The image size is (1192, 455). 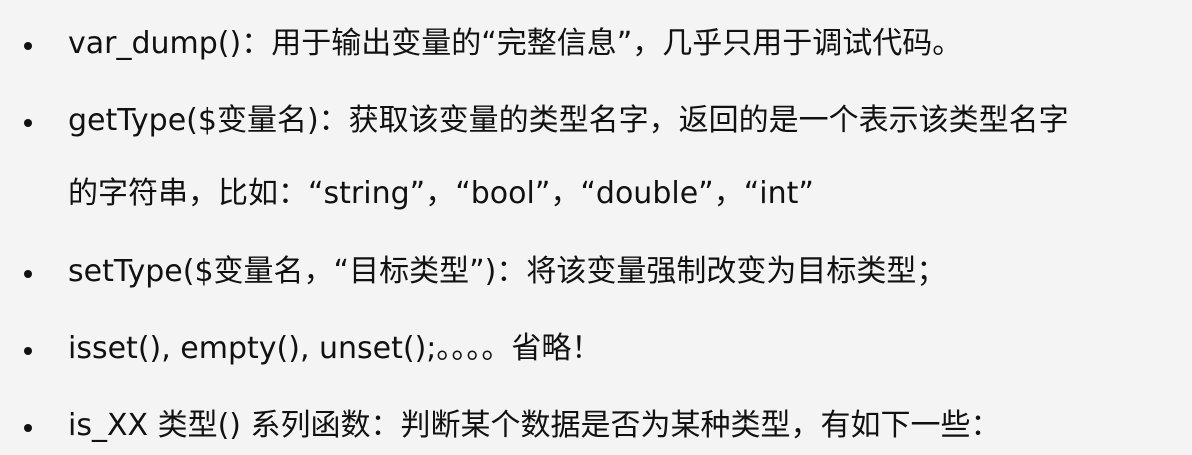 What do you see at coordinates (515, 43) in the screenshot?
I see `bullet-item-var-dump: var_dump()：用于输出变量的“完整信息”，几乎只用于调试代码。` at bounding box center [515, 43].